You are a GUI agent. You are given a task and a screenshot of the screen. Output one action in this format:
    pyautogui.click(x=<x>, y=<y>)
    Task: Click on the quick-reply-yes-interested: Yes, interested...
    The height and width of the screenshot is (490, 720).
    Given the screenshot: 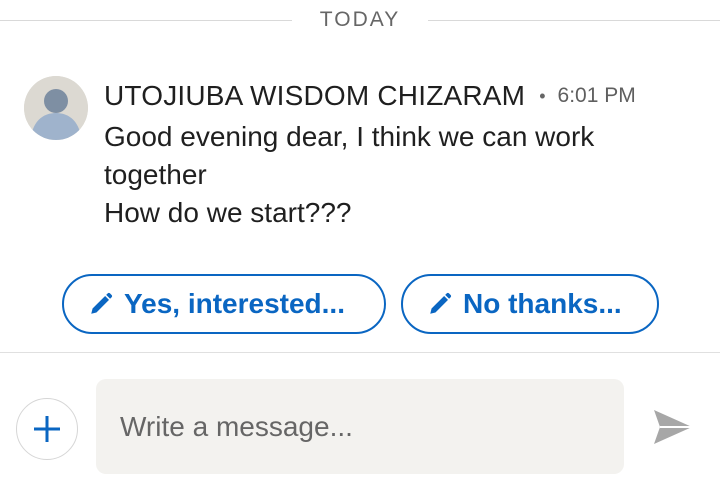 What is the action you would take?
    pyautogui.click(x=224, y=304)
    